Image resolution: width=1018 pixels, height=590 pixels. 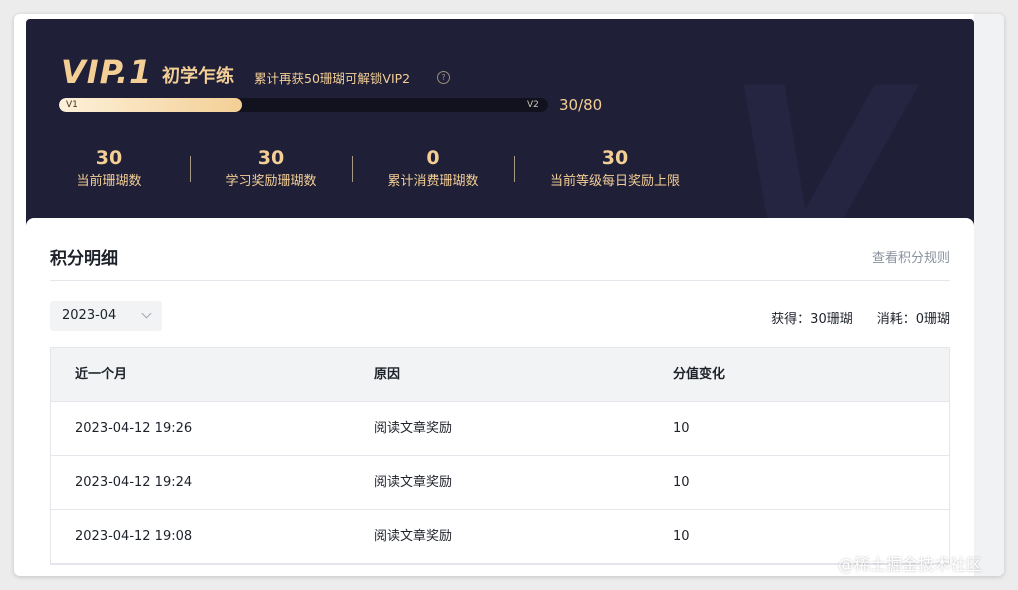 I want to click on row-time: 2023-04-12 19:08, so click(x=134, y=536).